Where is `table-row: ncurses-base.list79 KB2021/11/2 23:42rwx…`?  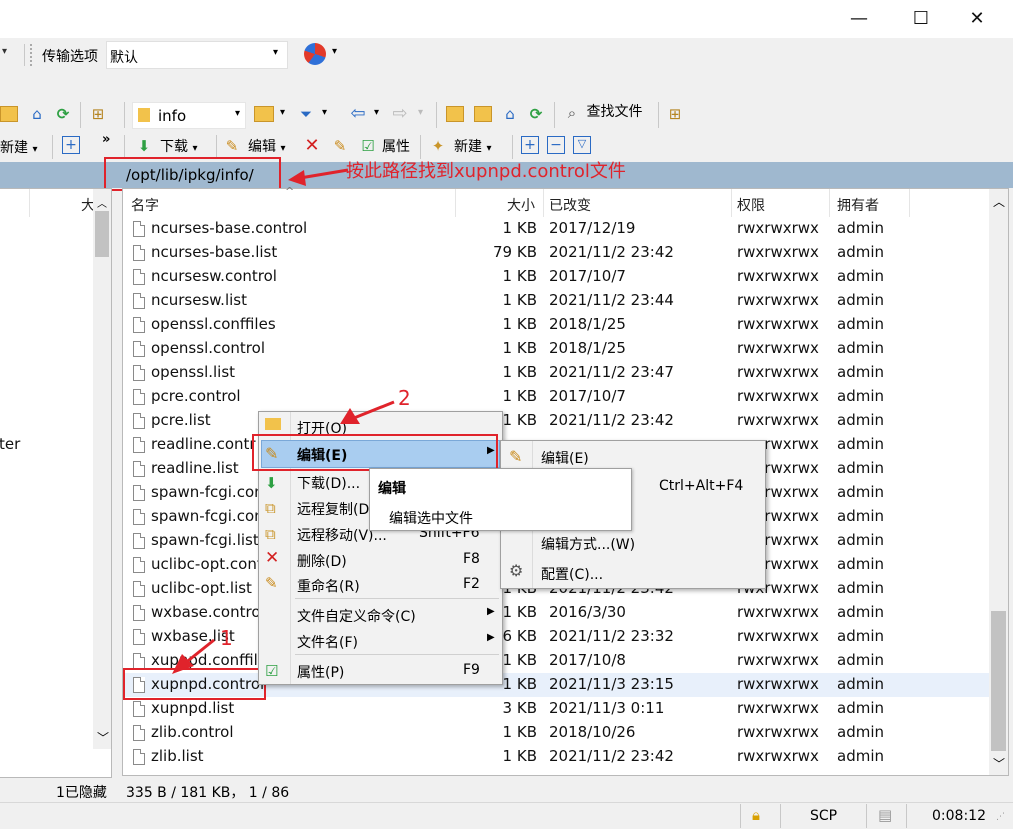
table-row: ncurses-base.list79 KB2021/11/2 23:42rwx… is located at coordinates (556, 253).